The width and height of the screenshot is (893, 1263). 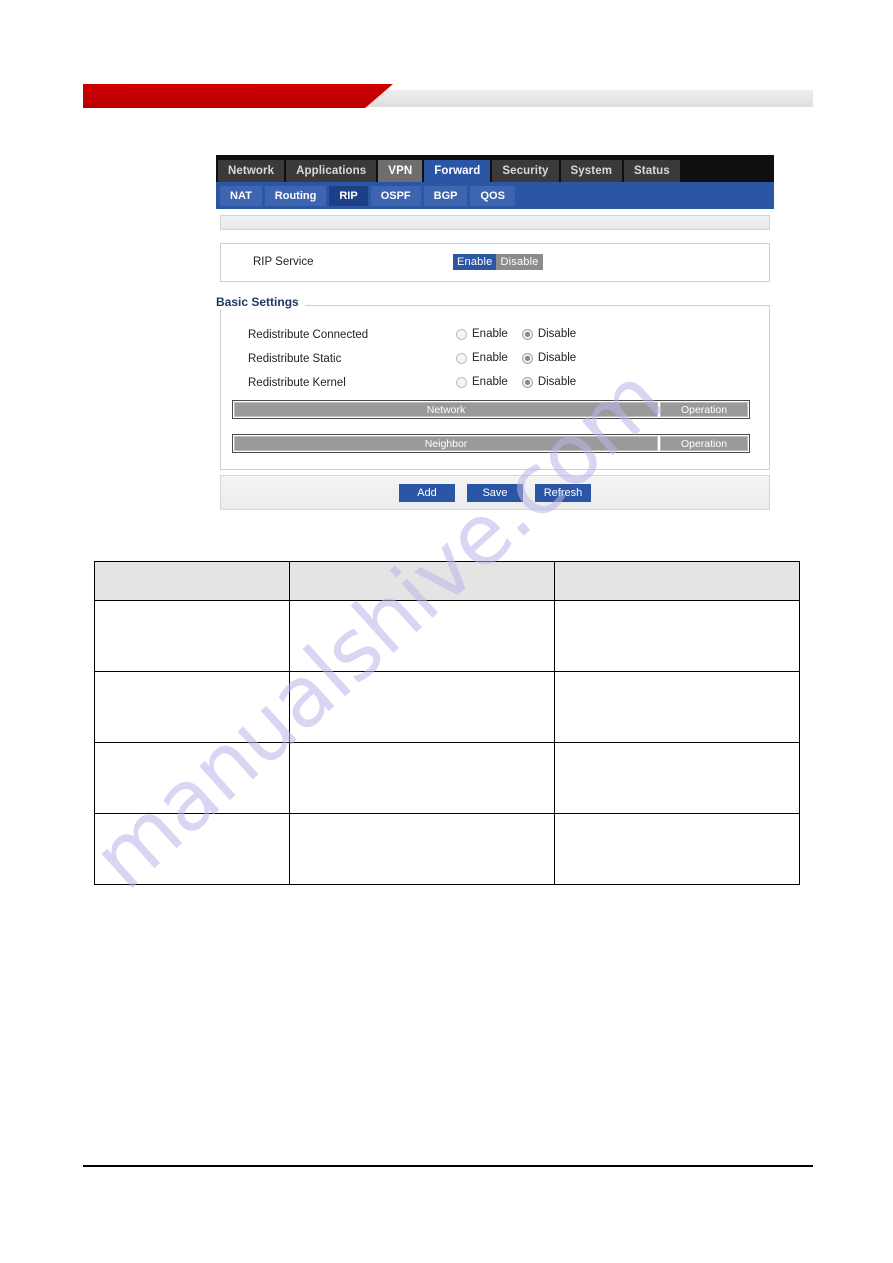 I want to click on redistribute-connected-enable-label: Enable, so click(x=490, y=334).